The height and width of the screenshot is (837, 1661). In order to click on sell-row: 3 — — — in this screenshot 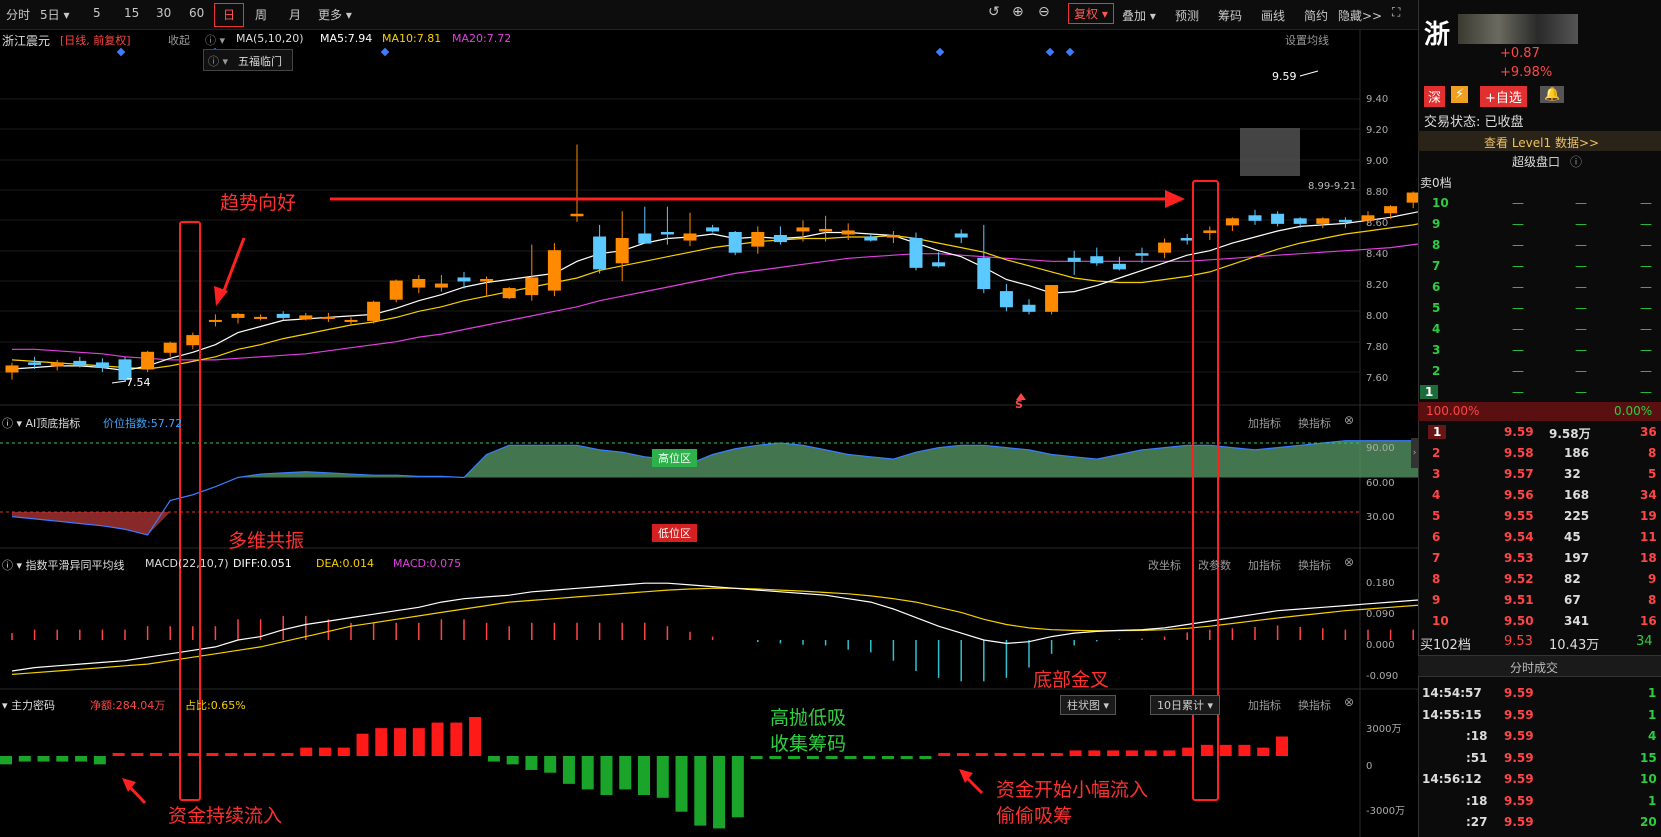, I will do `click(1539, 351)`.